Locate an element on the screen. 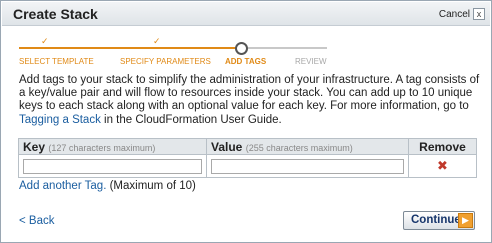 The width and height of the screenshot is (492, 243). step-specify-parameters: SPECIFY PARAMETERS is located at coordinates (165, 61).